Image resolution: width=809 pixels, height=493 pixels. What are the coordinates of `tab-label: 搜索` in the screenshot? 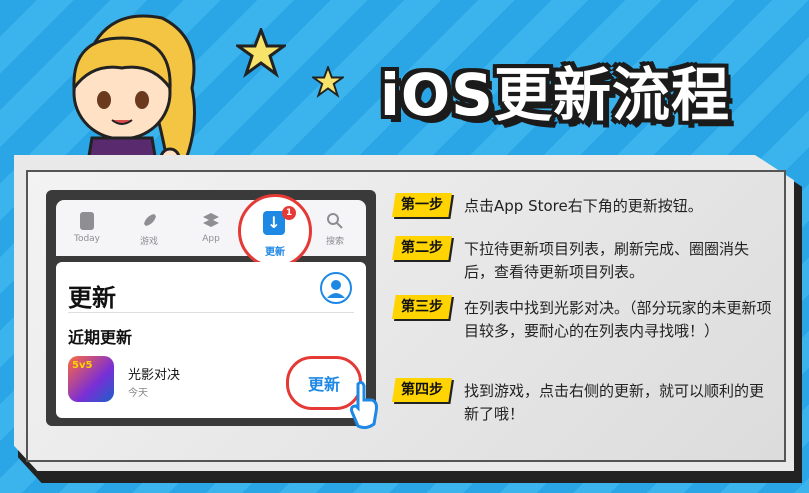 It's located at (334, 242).